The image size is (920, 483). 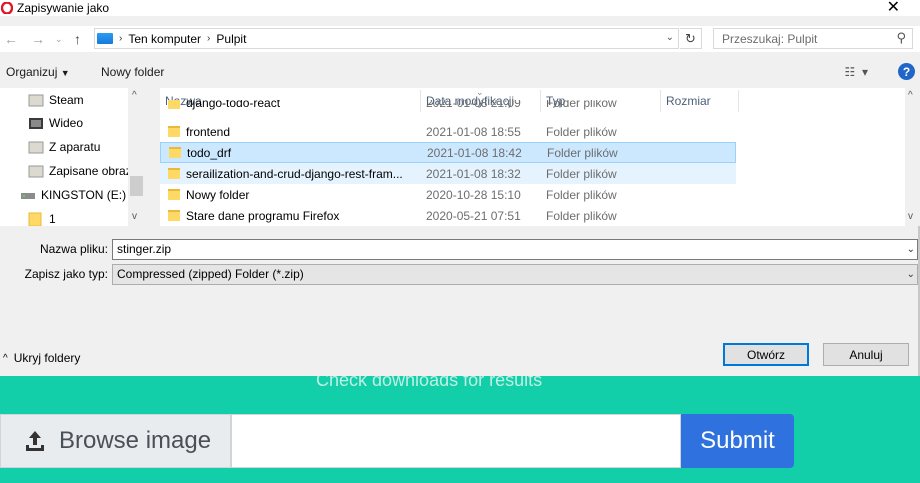 What do you see at coordinates (209, 152) in the screenshot?
I see `file-name: todo_drf` at bounding box center [209, 152].